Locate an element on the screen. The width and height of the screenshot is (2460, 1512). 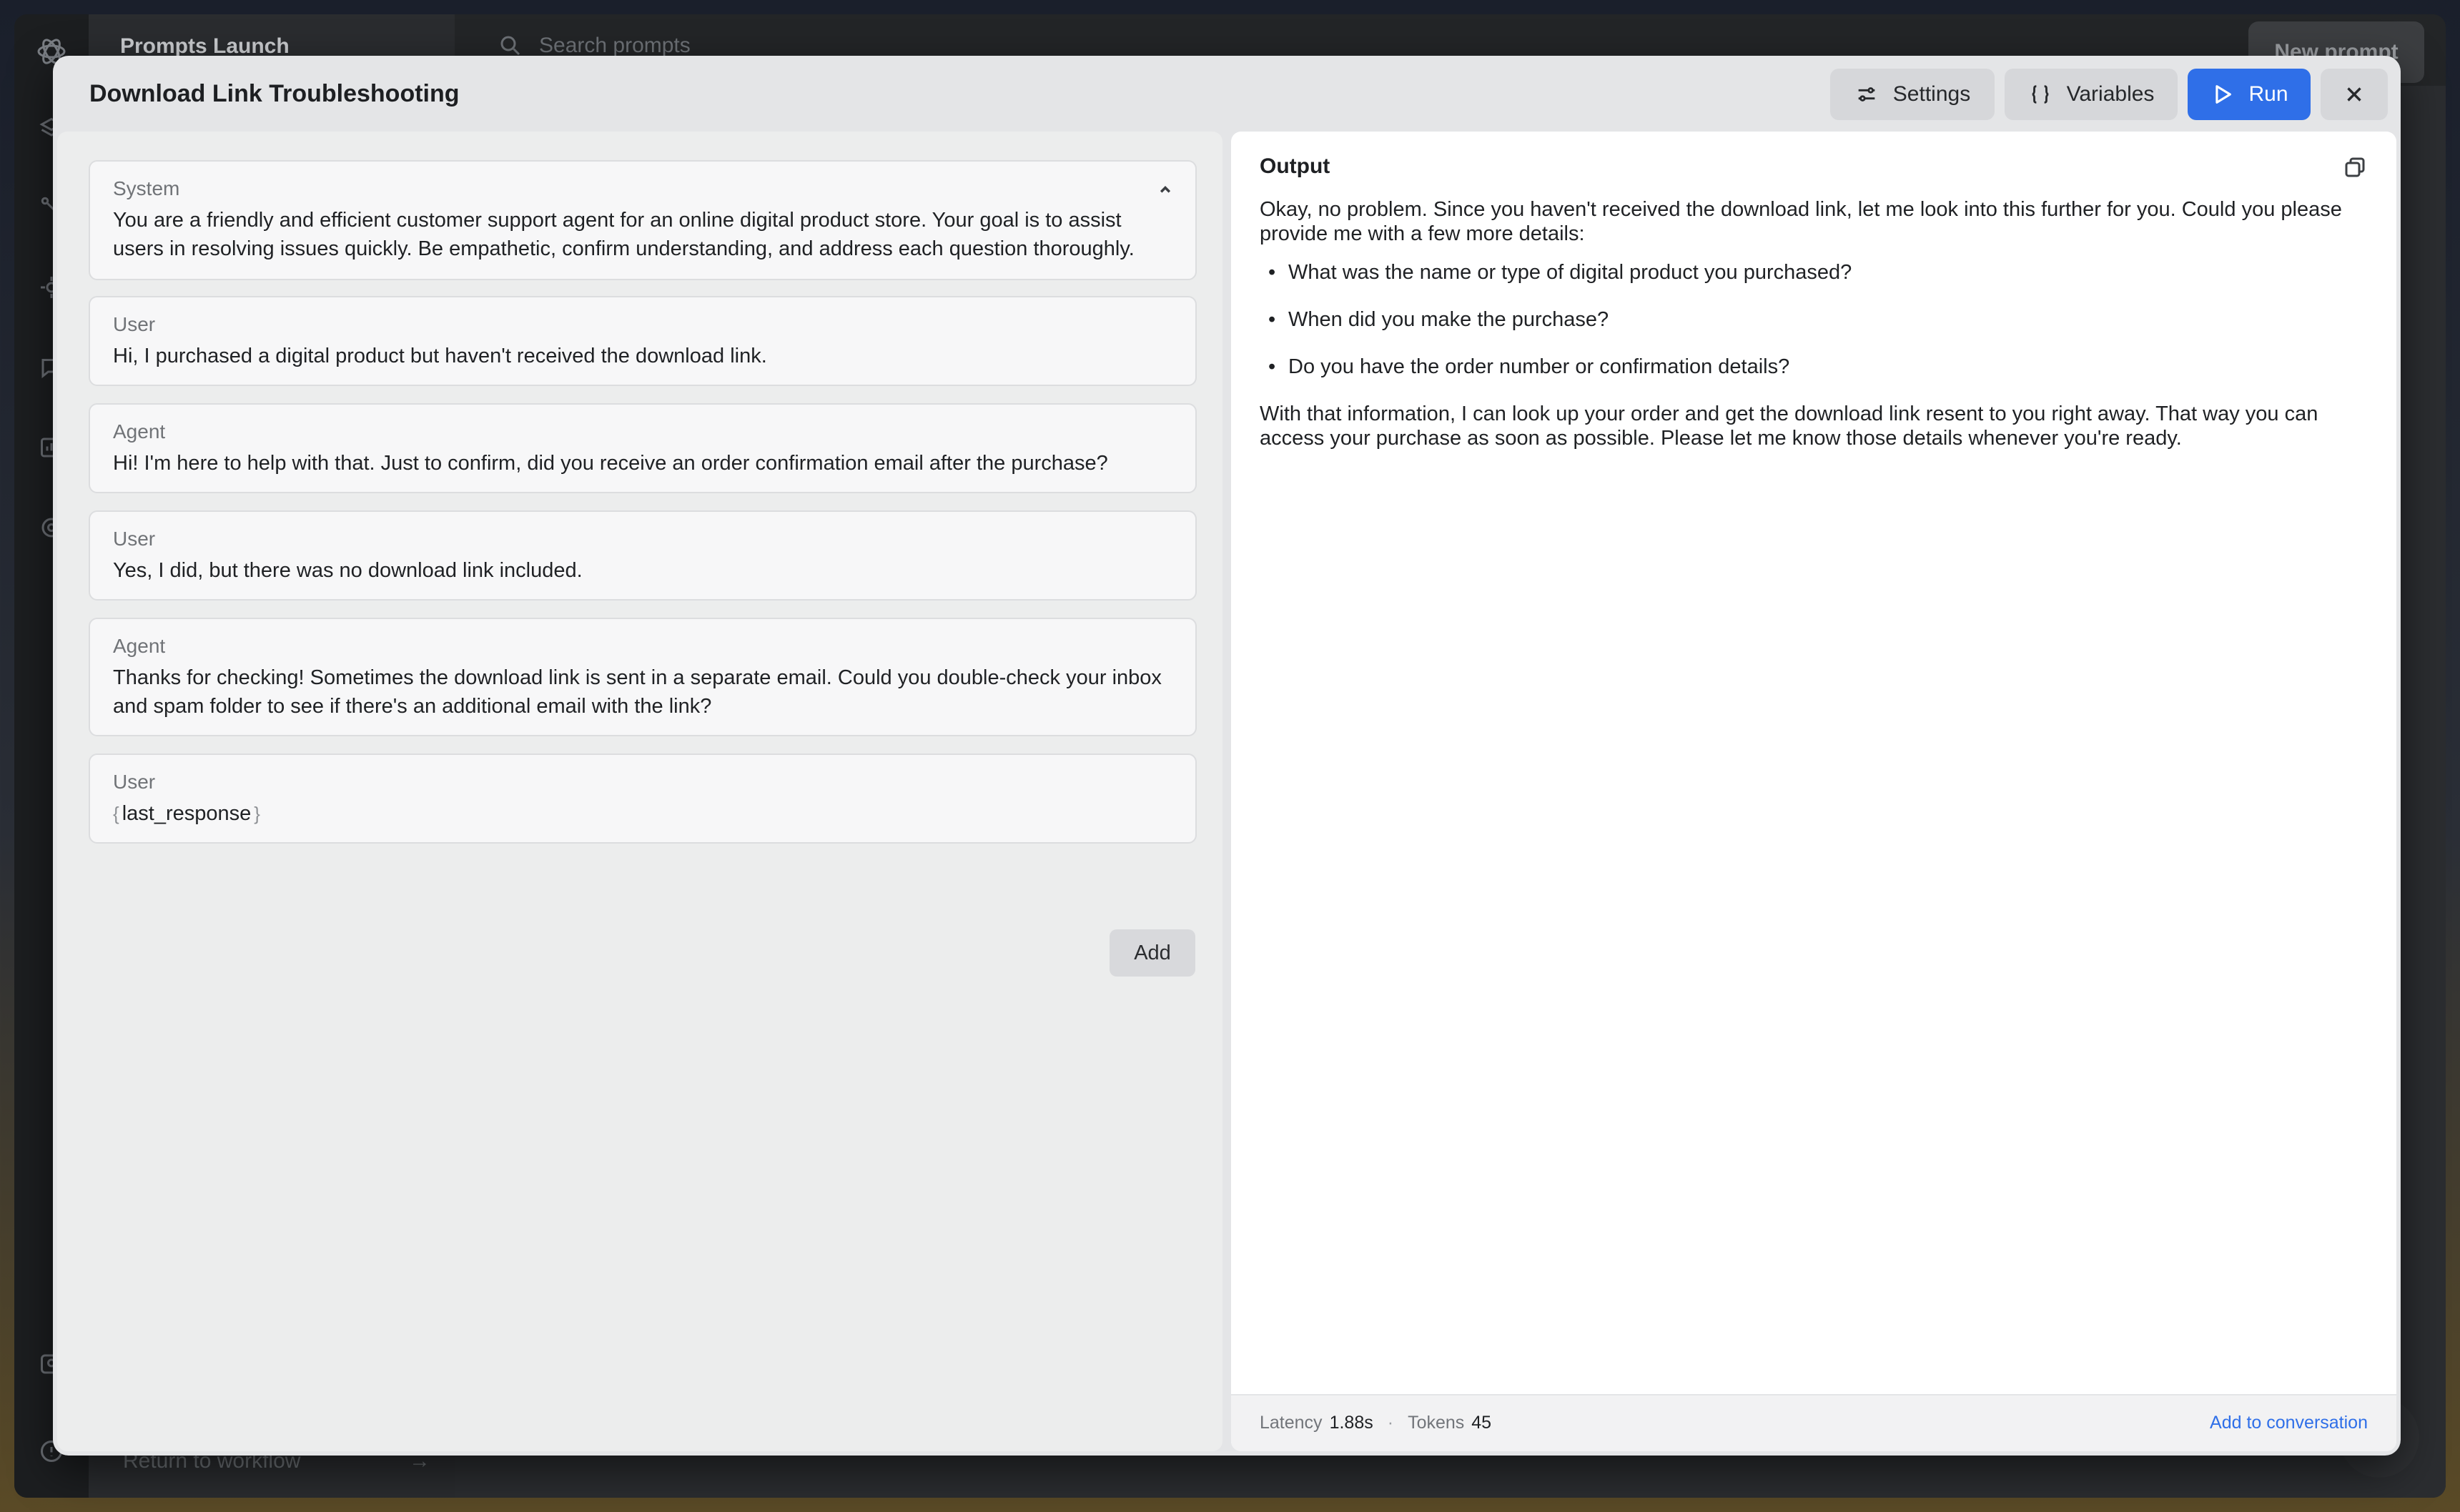
output-stats: Latency 1.88s · Tokens 45 is located at coordinates (1375, 1423).